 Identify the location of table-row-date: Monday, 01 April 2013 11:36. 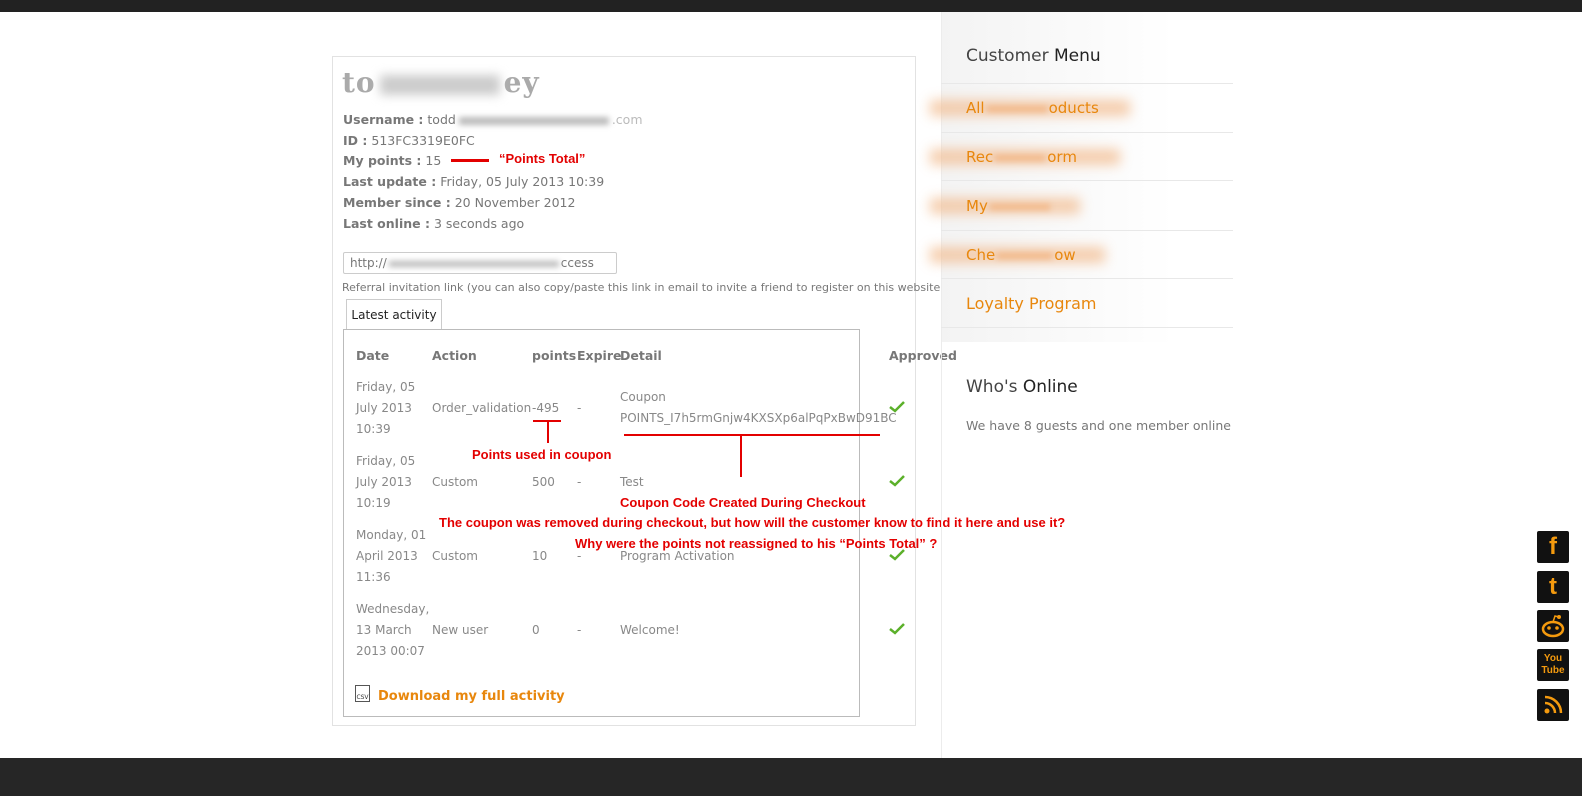
(391, 556).